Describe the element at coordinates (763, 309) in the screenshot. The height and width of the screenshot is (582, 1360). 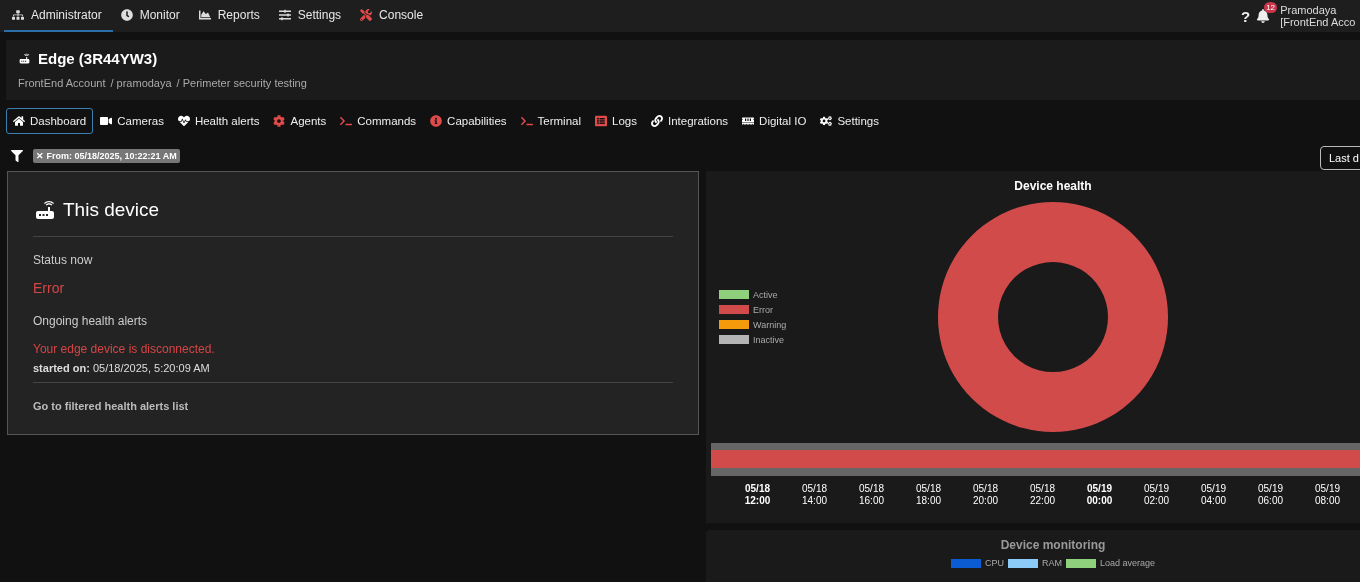
I see `legend-label: Error` at that location.